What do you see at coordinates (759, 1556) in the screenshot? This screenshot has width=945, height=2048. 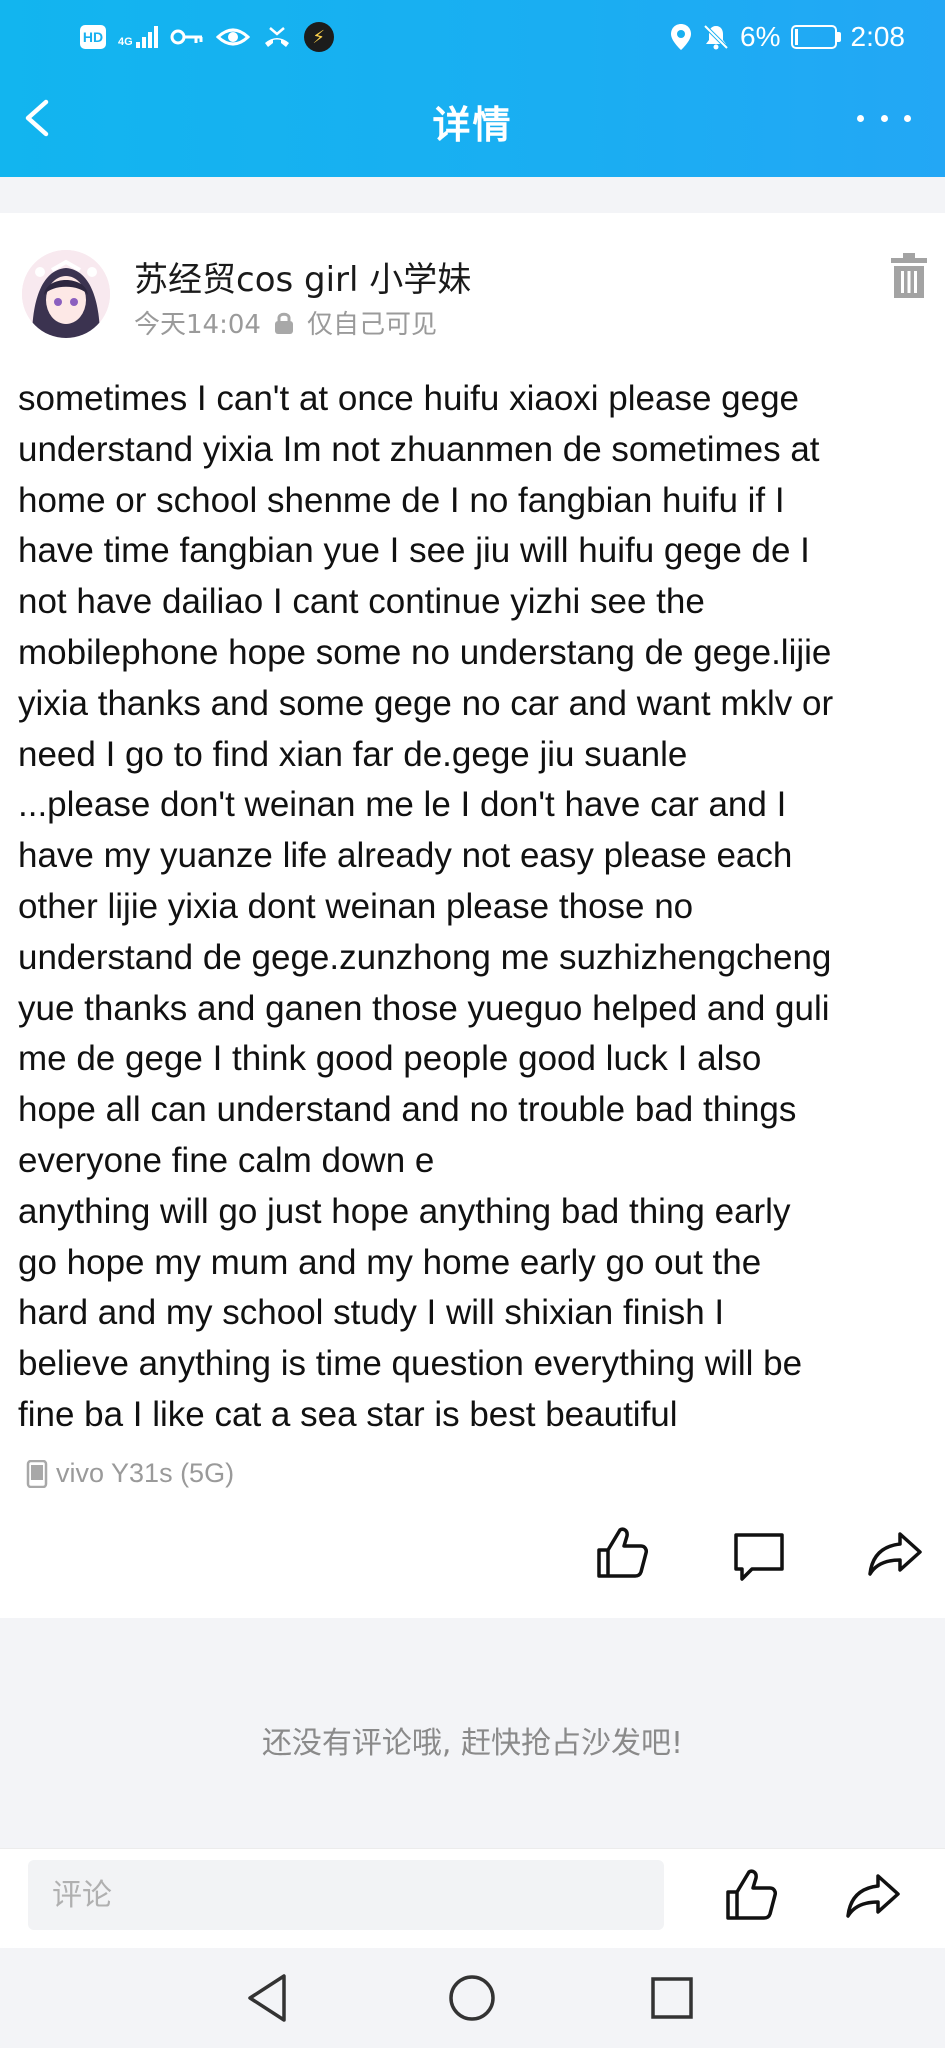 I see `comment-button` at bounding box center [759, 1556].